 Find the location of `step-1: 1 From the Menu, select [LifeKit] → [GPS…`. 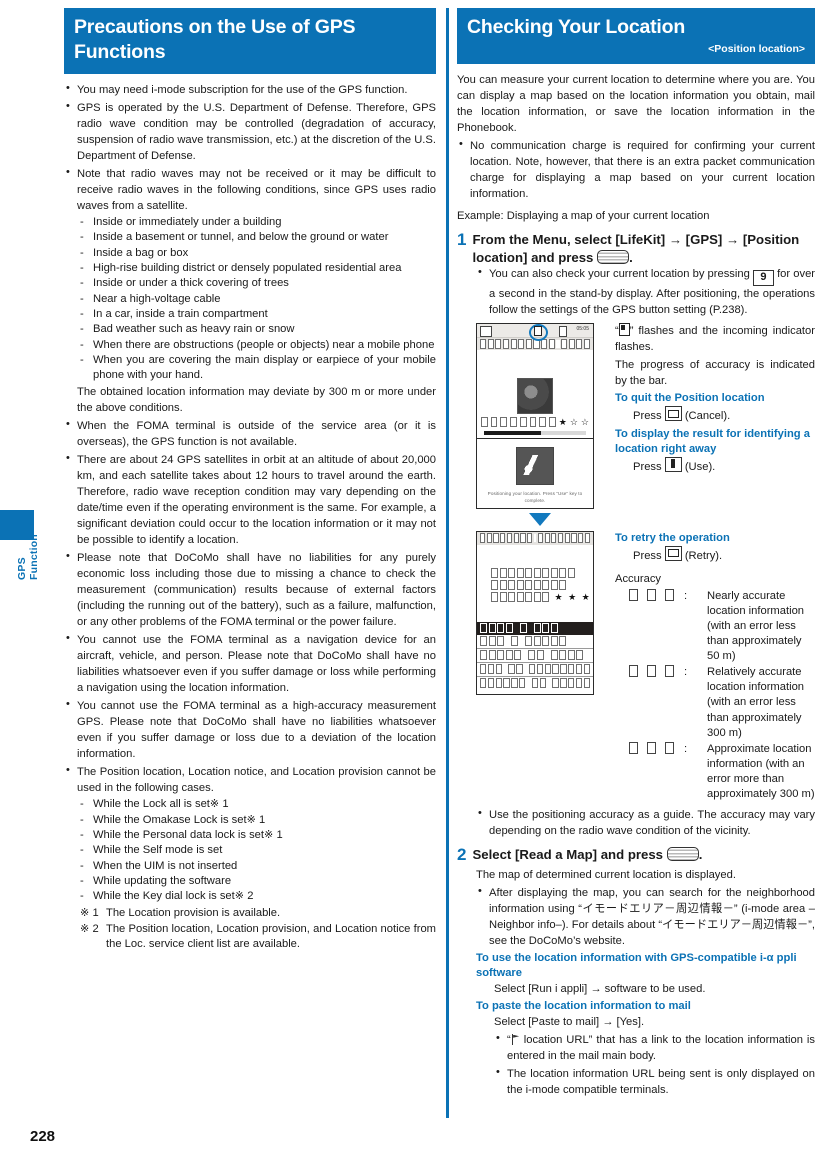

step-1: 1 From the Menu, select [LifeKit] → [GPS… is located at coordinates (636, 248).